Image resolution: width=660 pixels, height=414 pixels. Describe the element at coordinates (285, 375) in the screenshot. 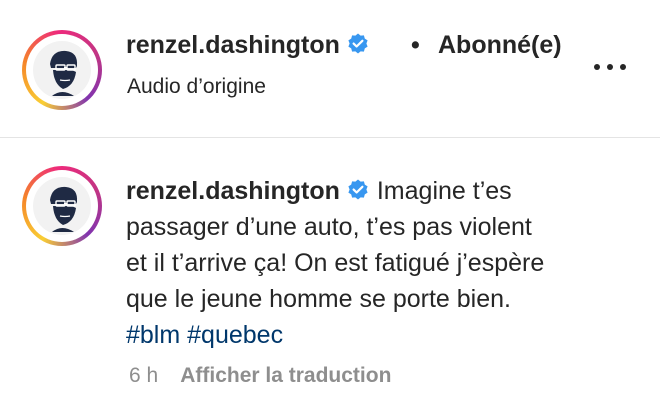

I see `see-translation-button: Afficher la traduction` at that location.